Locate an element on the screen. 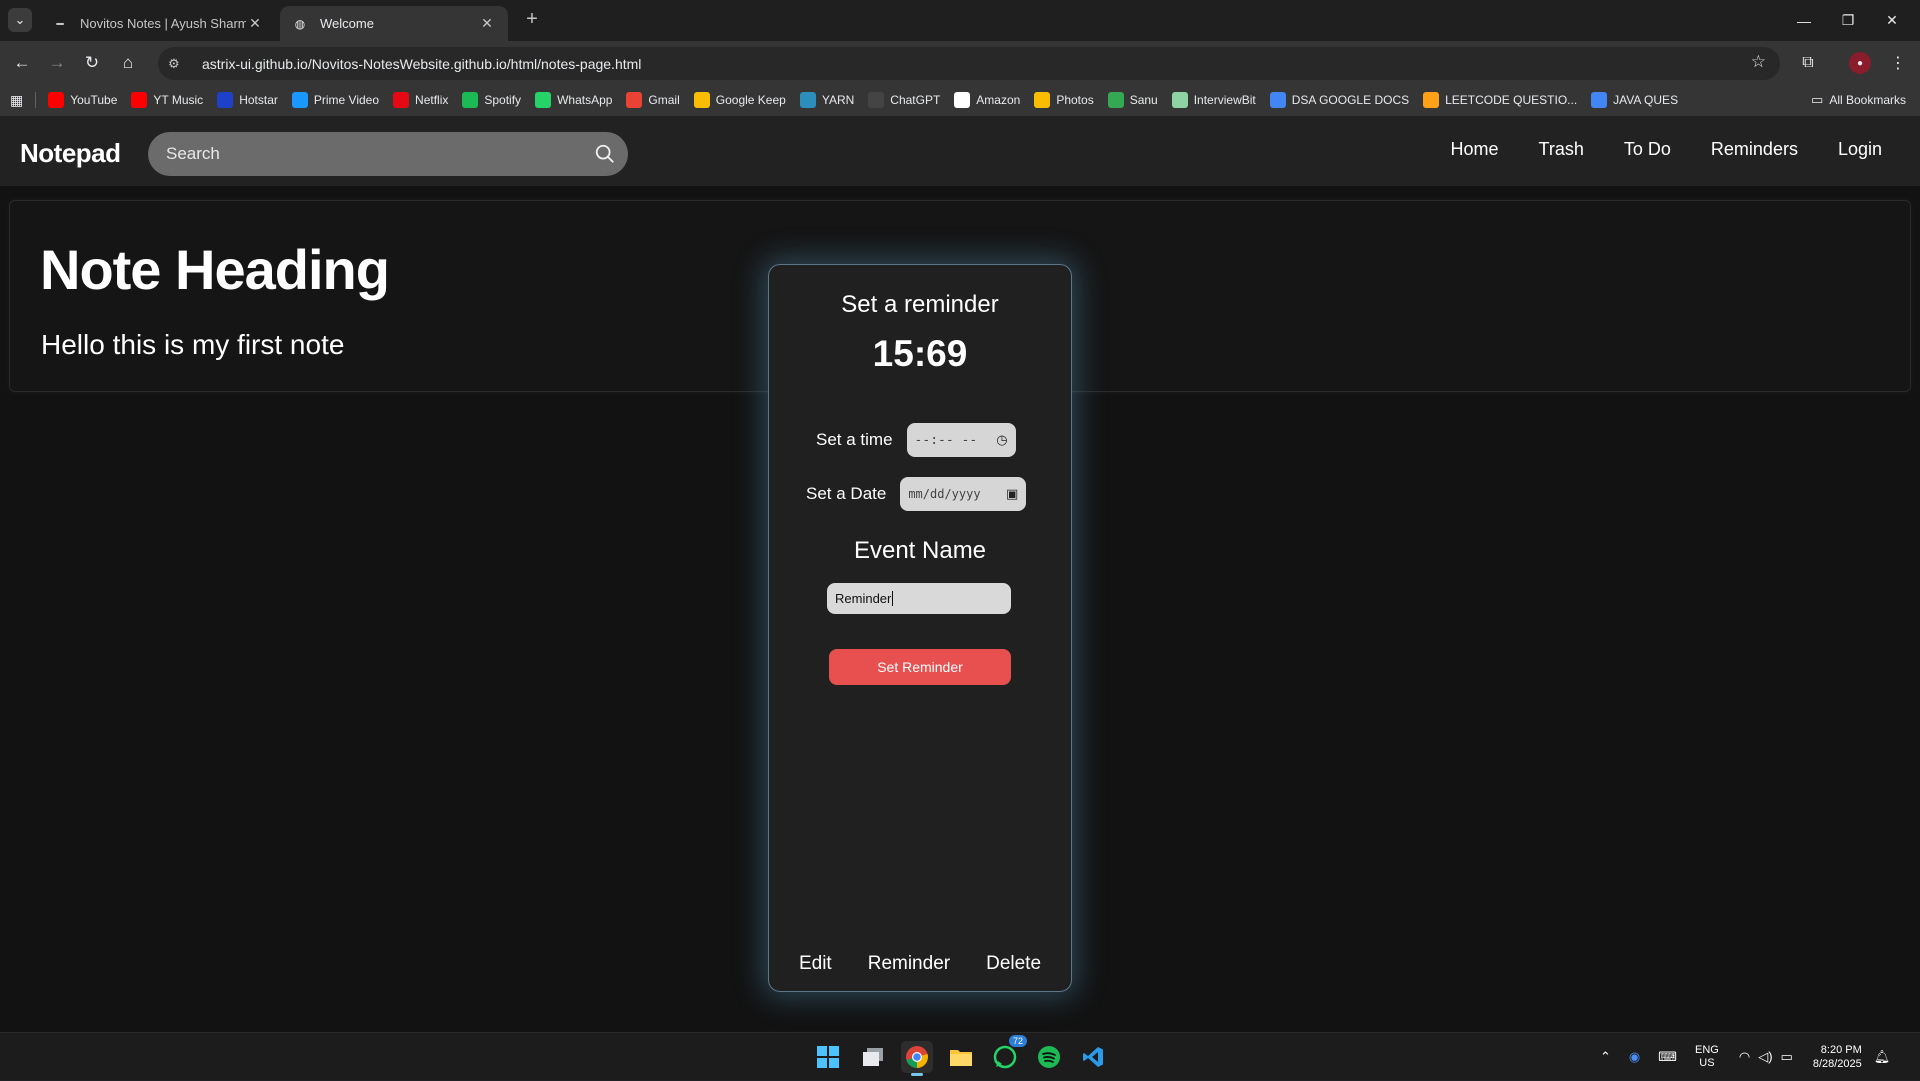 The width and height of the screenshot is (1920, 1081). tray-app-icon: ◉ is located at coordinates (1634, 1057).